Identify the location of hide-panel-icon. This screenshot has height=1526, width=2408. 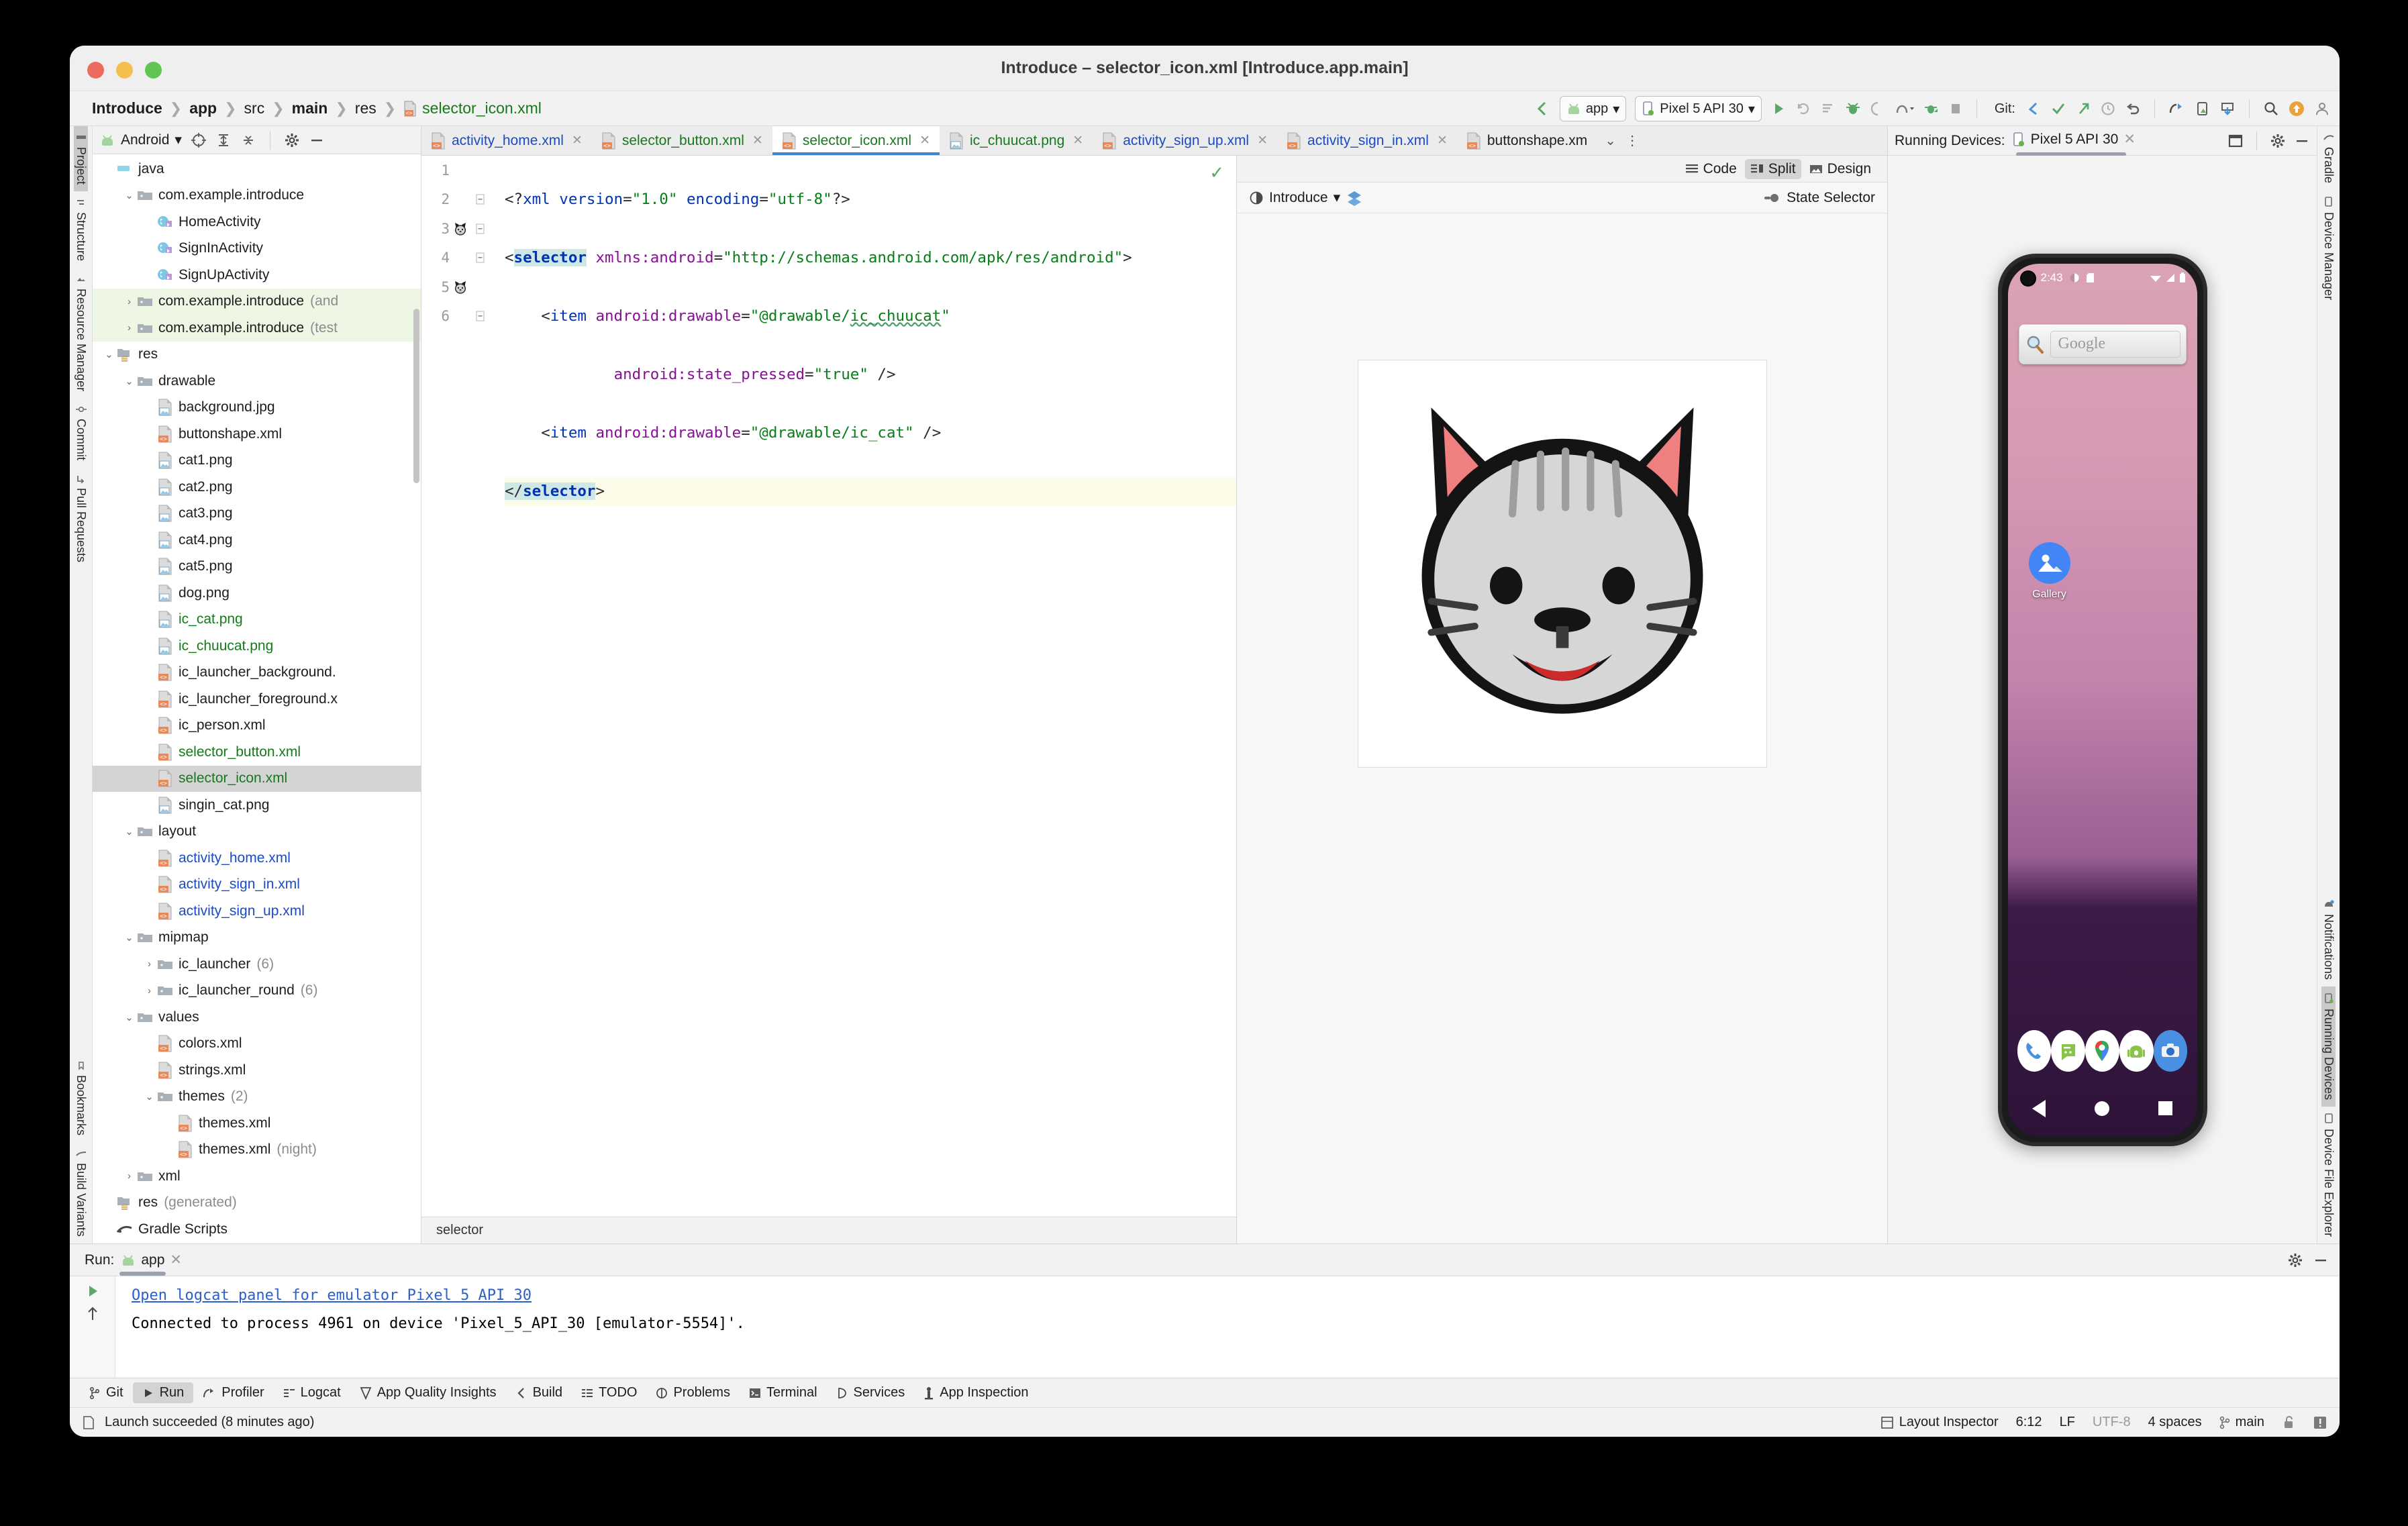
(2321, 1260).